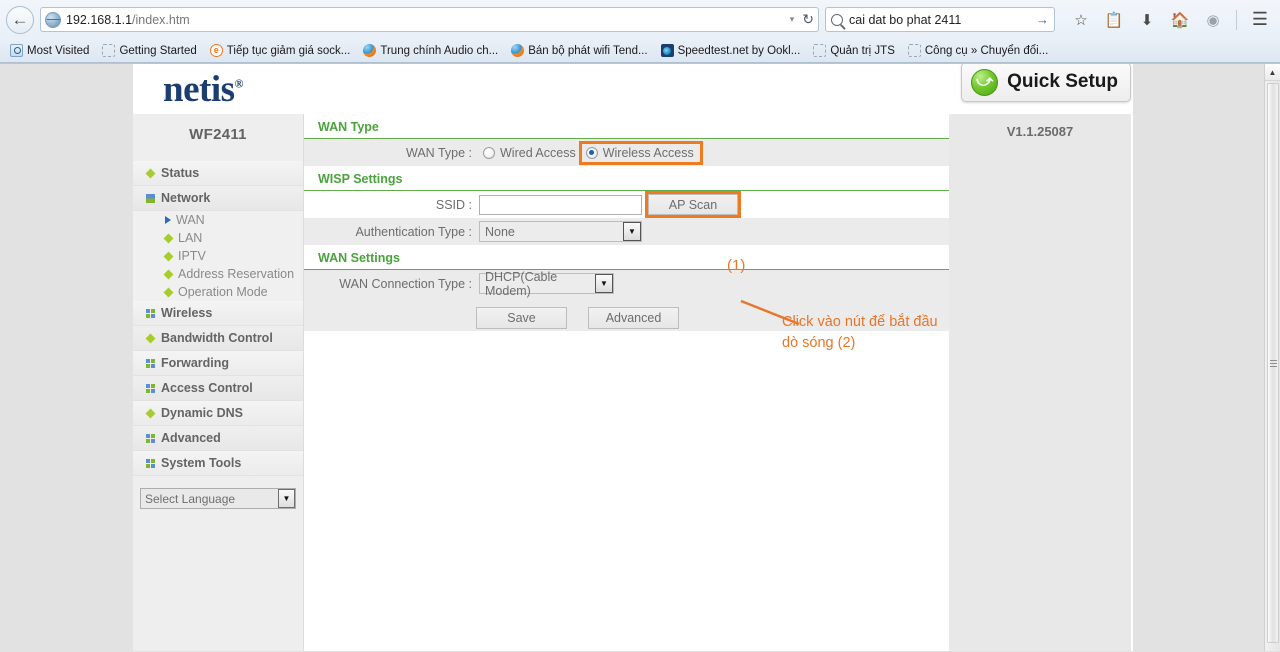  I want to click on scroll-up-arrow-icon: ▲, so click(1272, 72).